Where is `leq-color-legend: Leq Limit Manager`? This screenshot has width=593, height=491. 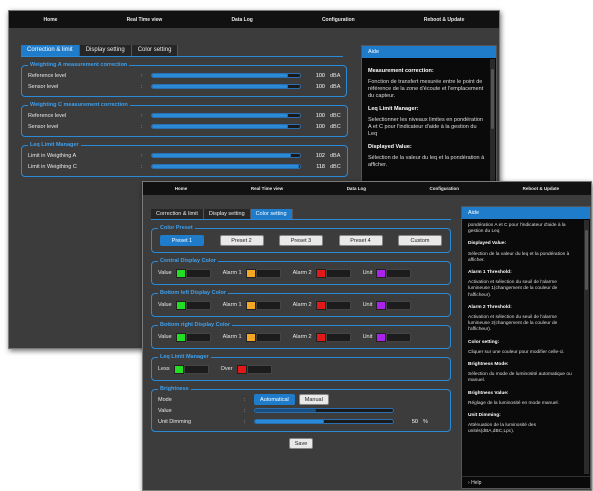
leq-color-legend: Leq Limit Manager is located at coordinates (184, 357).